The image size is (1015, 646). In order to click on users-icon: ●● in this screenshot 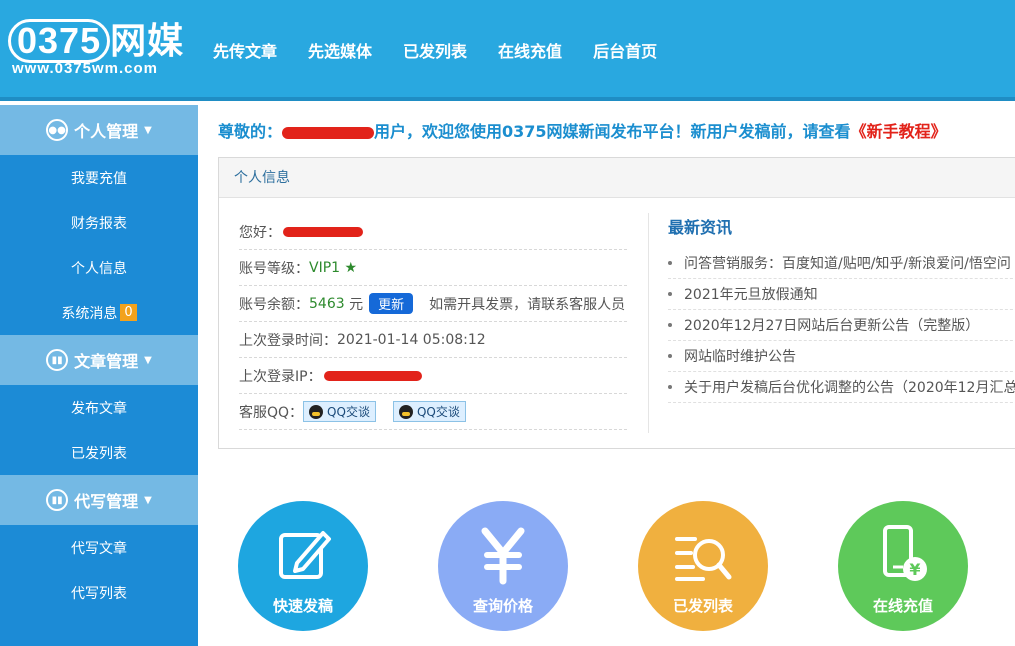, I will do `click(57, 130)`.